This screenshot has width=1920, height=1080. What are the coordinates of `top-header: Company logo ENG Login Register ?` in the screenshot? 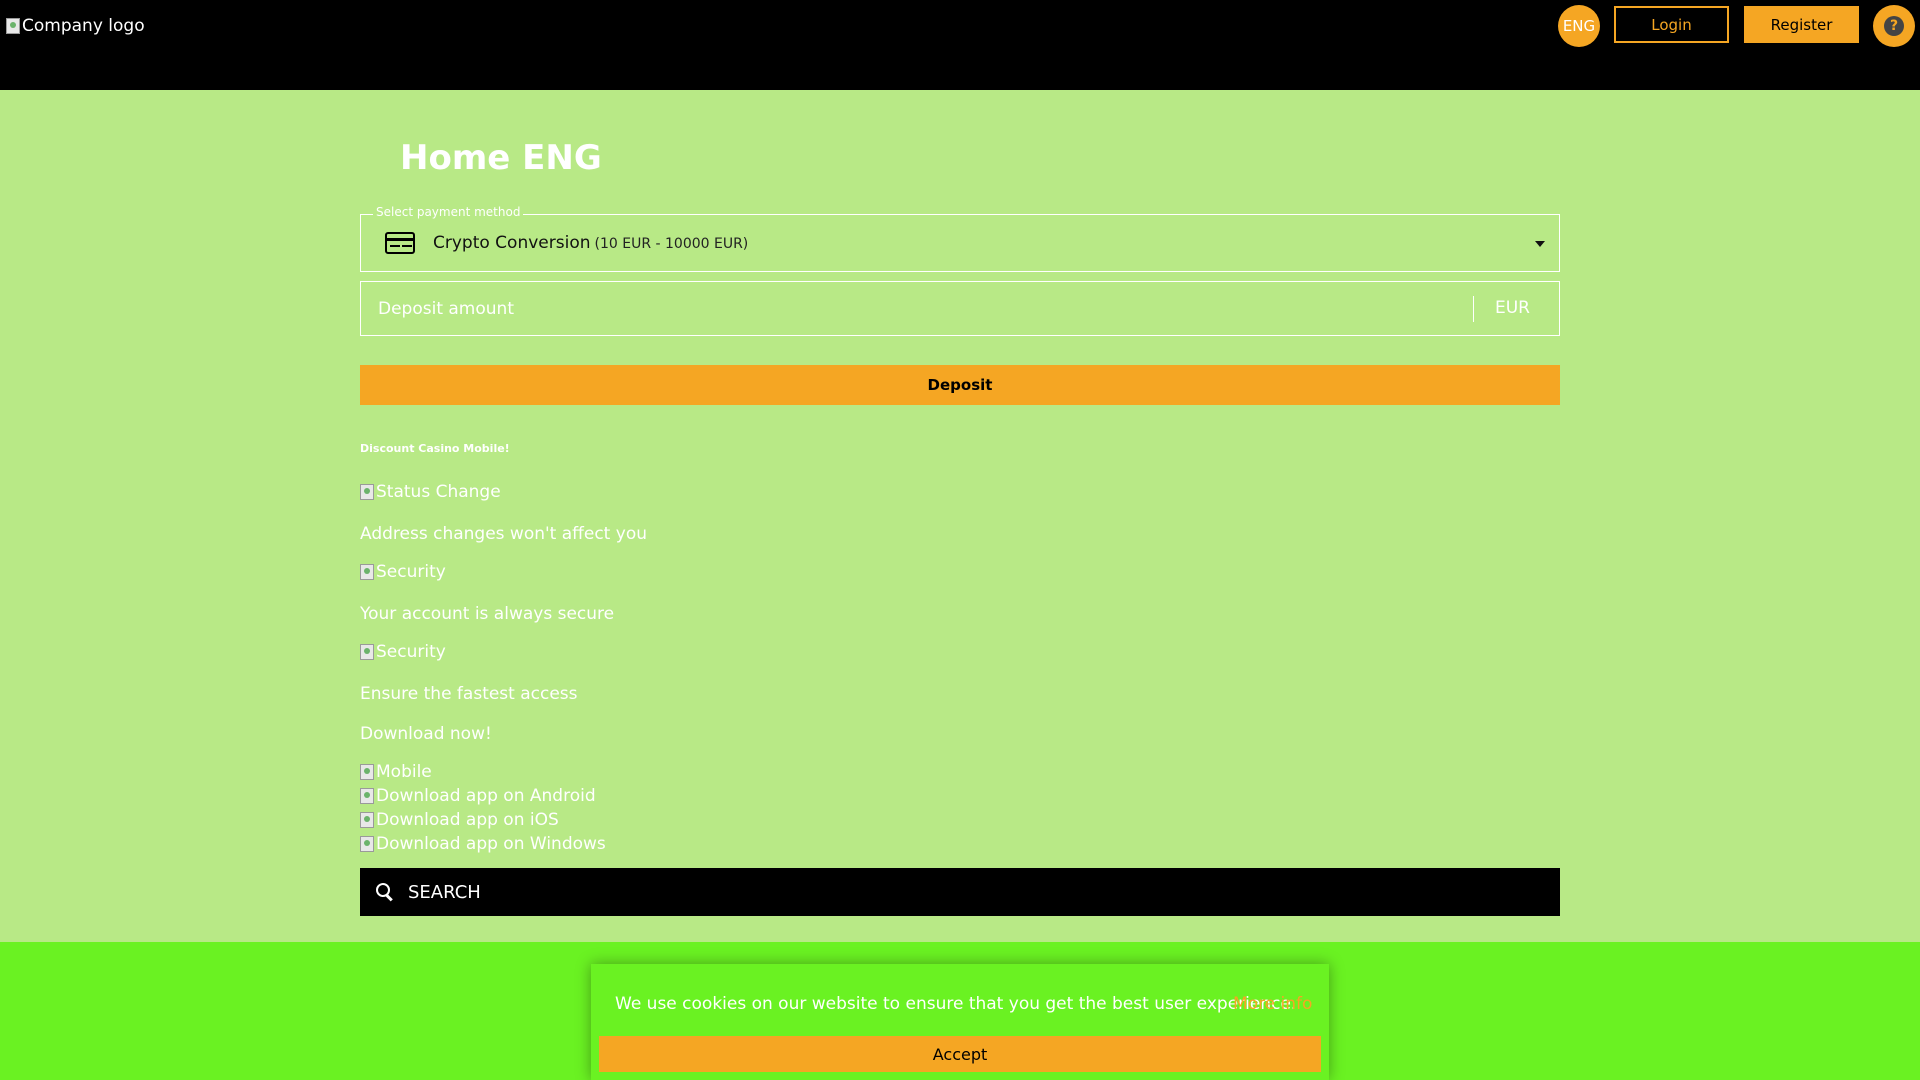 It's located at (960, 45).